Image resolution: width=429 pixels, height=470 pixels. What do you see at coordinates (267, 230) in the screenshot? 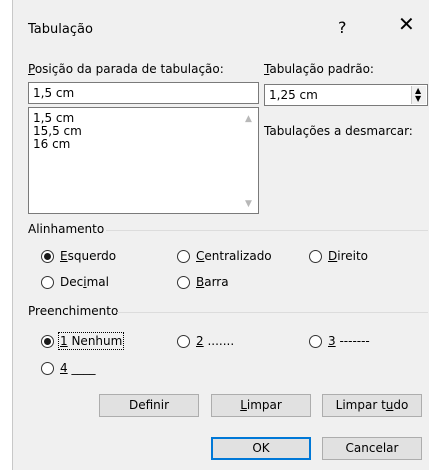
I see `alignment-divider` at bounding box center [267, 230].